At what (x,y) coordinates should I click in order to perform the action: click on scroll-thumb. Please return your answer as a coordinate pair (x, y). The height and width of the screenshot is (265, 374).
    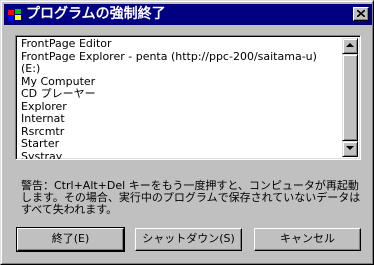
    Looking at the image, I should click on (350, 97).